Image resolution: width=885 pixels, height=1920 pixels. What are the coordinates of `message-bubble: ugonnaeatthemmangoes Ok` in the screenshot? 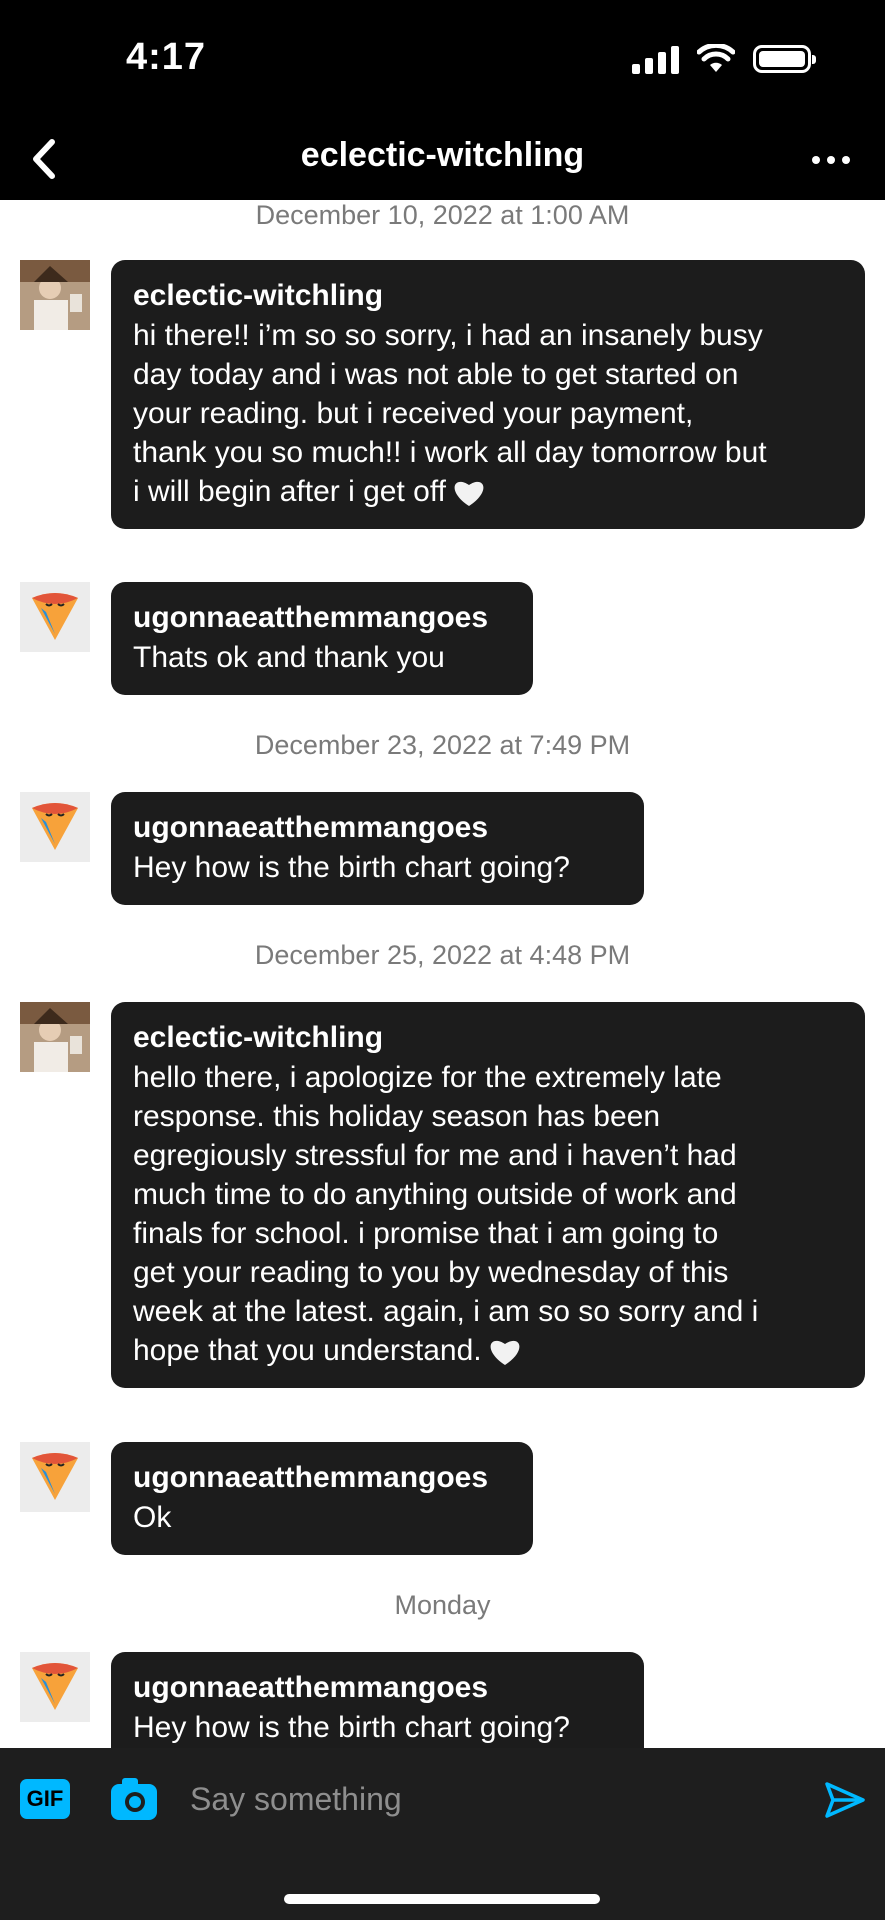 It's located at (322, 1498).